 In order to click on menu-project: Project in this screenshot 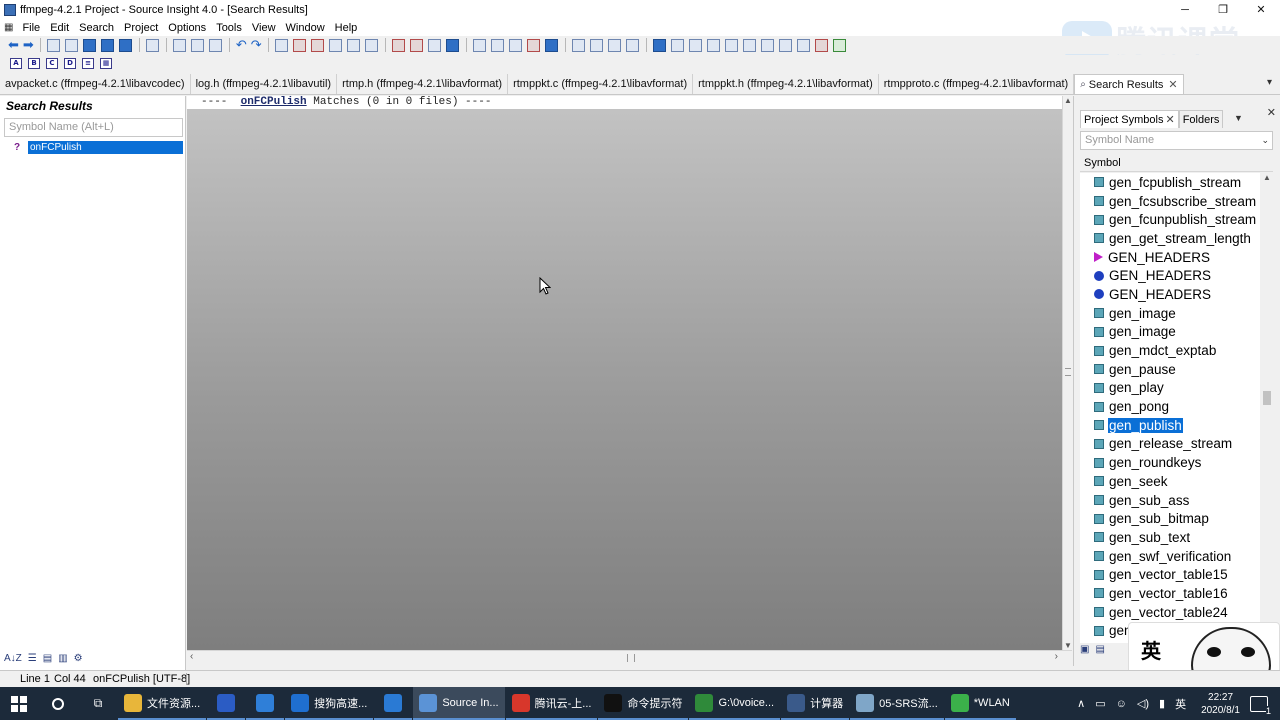, I will do `click(141, 28)`.